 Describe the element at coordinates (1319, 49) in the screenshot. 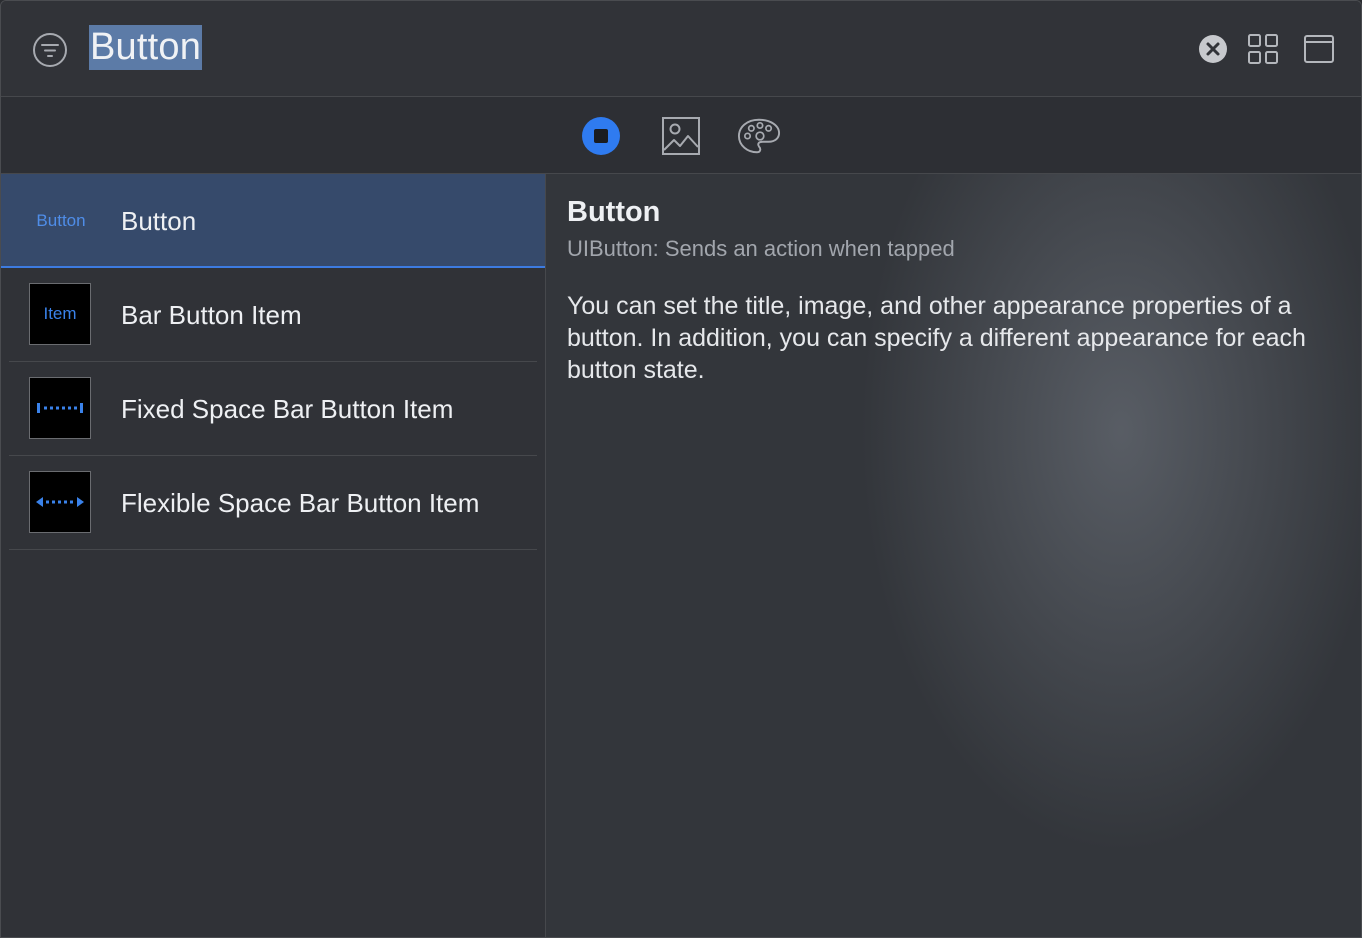

I see `window-view-icon` at that location.